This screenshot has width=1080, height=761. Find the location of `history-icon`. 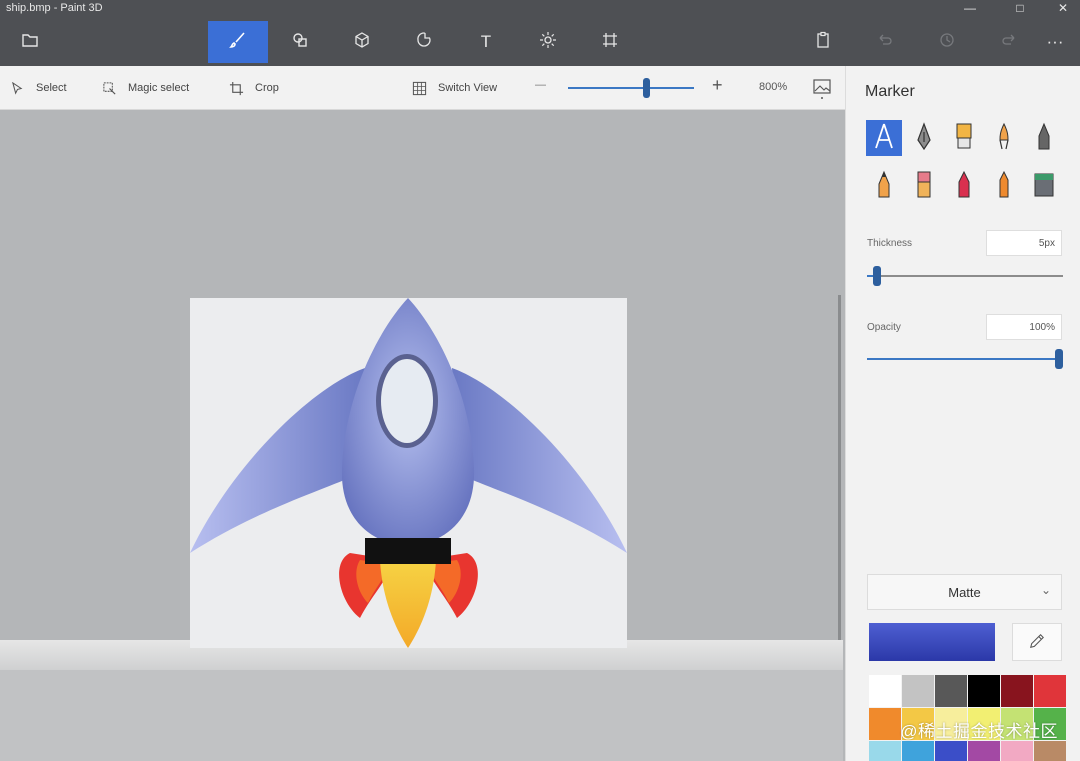

history-icon is located at coordinates (947, 42).